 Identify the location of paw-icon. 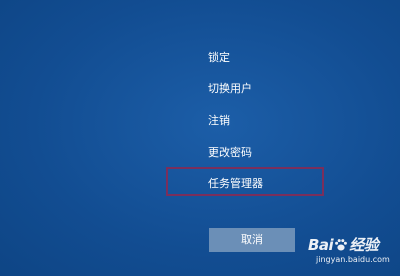
(341, 245).